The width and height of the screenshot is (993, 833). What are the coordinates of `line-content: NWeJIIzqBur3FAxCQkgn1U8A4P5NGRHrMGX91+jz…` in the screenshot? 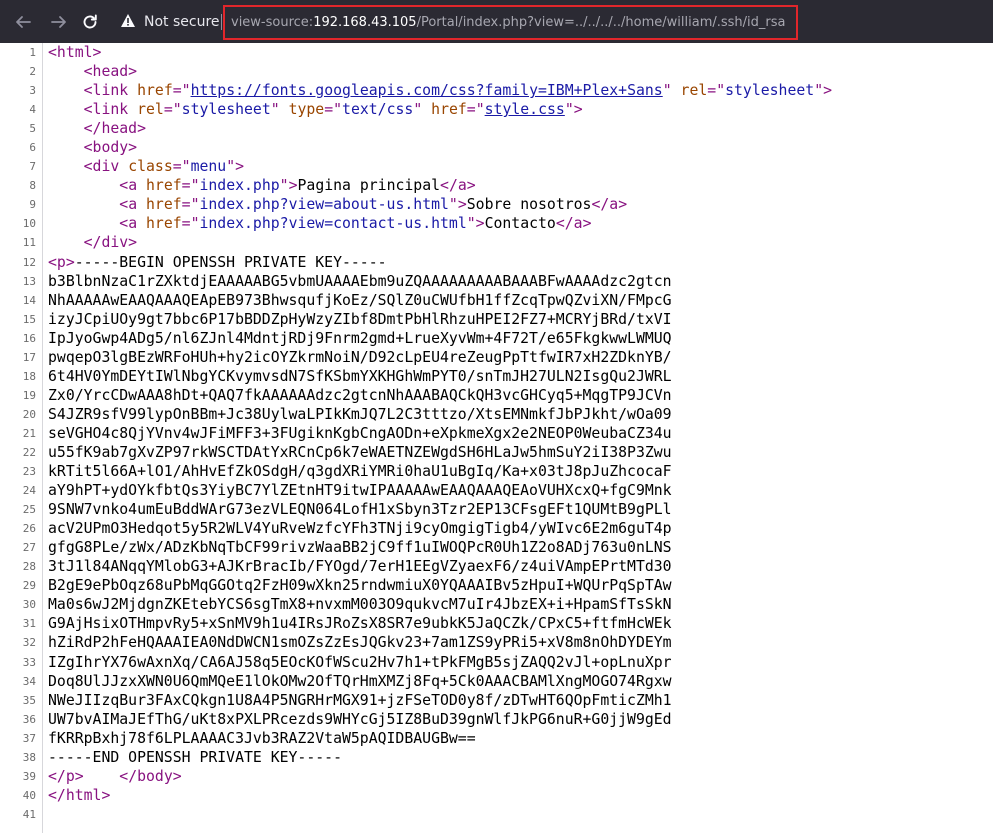 It's located at (360, 700).